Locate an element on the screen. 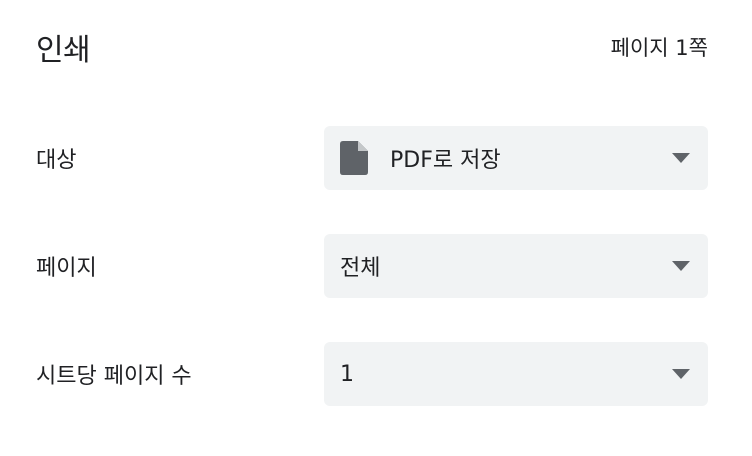  pages-select: 전체 is located at coordinates (516, 266).